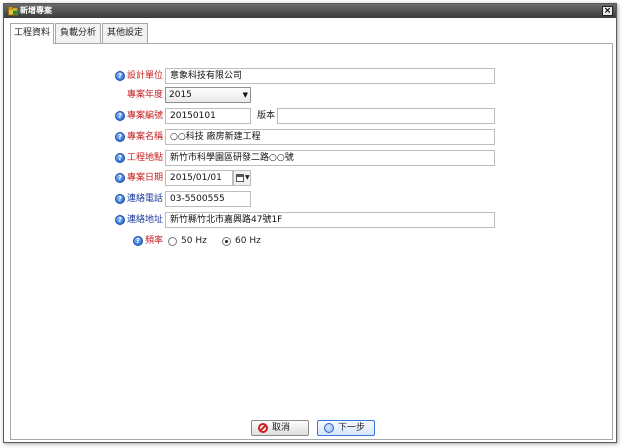 This screenshot has width=622, height=448. I want to click on frequency-50hz-label: 50 Hz, so click(194, 241).